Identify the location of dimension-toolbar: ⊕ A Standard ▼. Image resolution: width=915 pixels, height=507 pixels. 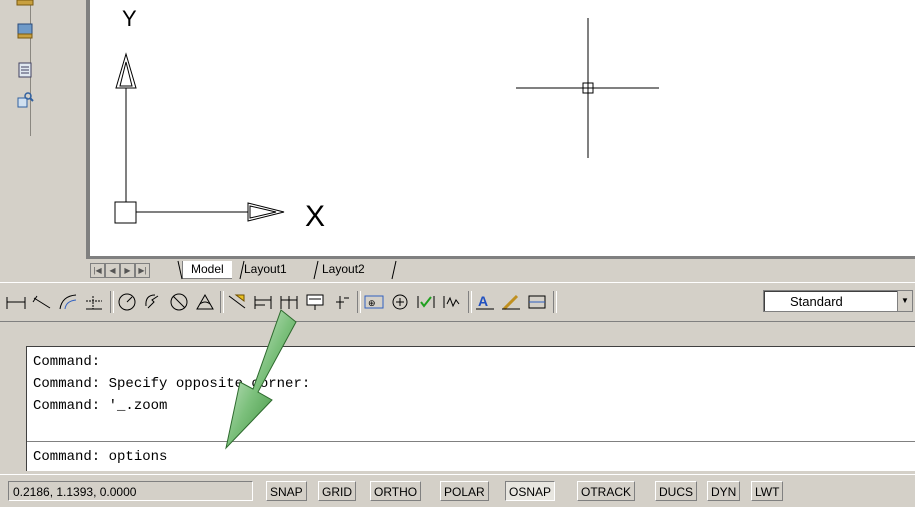
(457, 302).